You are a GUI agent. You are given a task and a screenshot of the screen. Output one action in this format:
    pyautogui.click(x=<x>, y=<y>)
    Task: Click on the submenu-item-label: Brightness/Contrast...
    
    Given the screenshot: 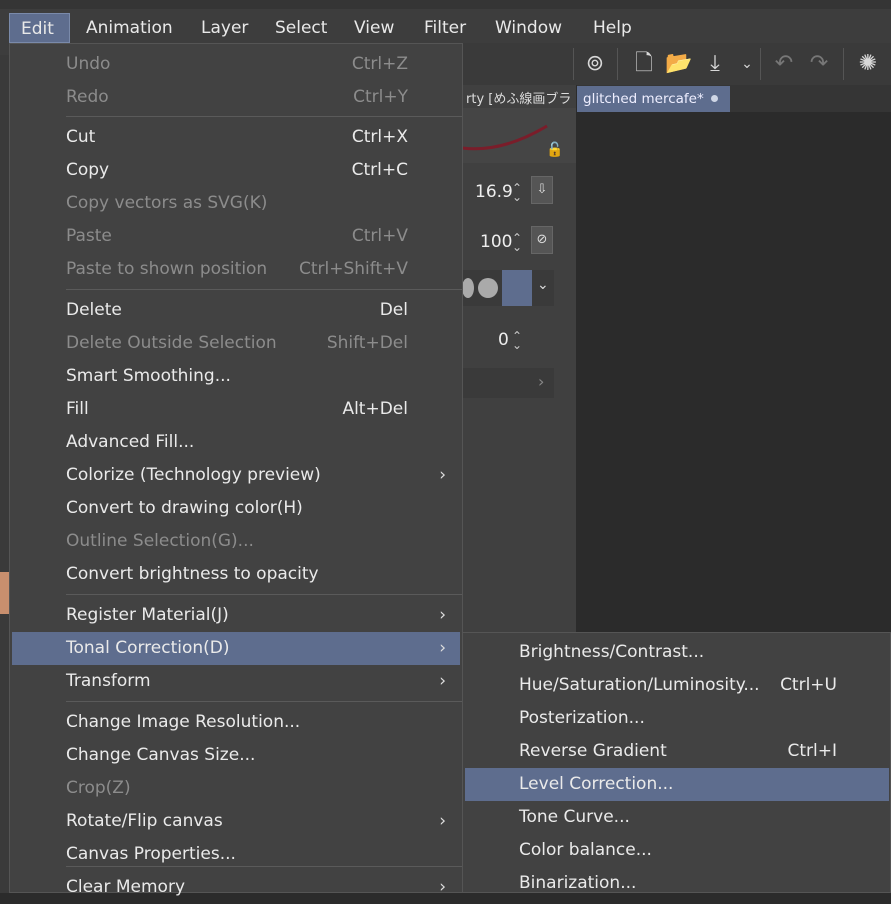 What is the action you would take?
    pyautogui.click(x=612, y=652)
    